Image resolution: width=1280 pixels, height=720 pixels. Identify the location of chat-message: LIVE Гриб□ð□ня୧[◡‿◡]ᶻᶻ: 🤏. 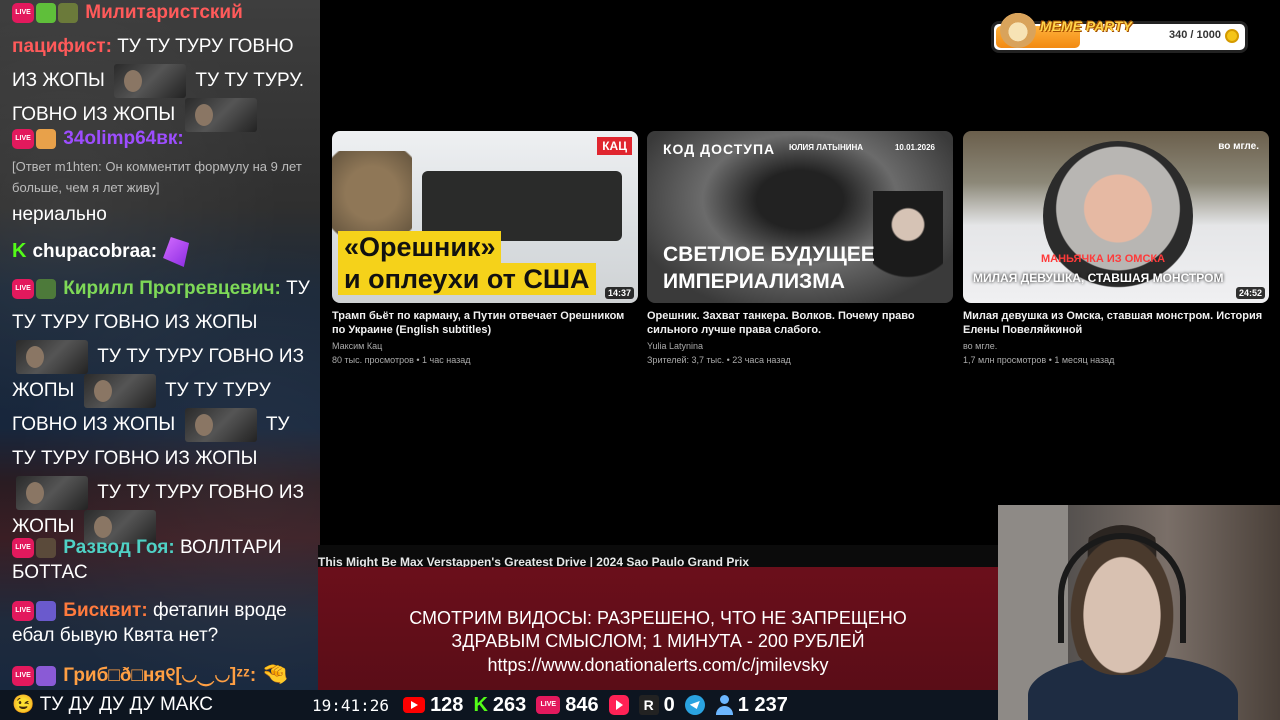
(162, 673).